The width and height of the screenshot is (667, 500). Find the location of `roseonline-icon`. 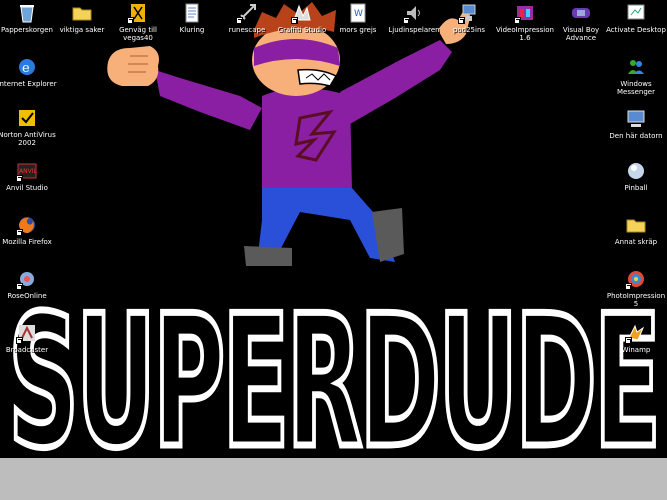

roseonline-icon is located at coordinates (27, 279).